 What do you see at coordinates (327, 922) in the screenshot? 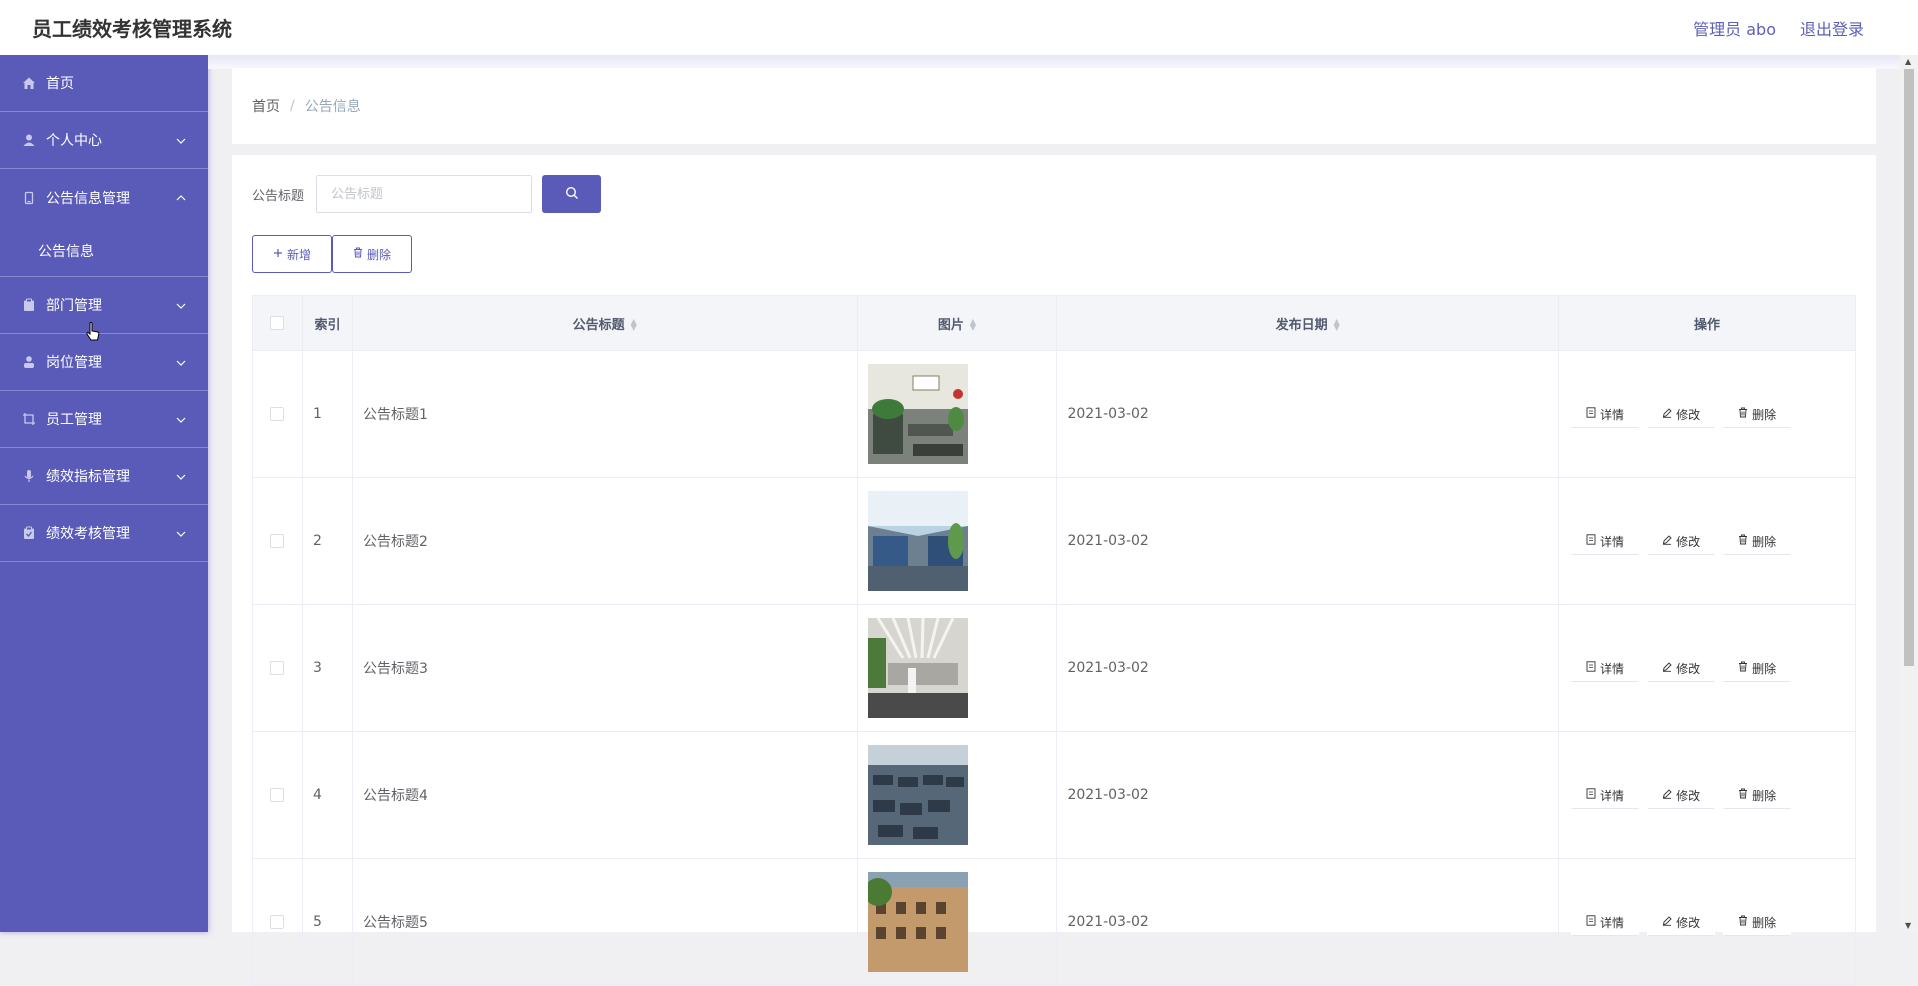
I see `row-index: 5` at bounding box center [327, 922].